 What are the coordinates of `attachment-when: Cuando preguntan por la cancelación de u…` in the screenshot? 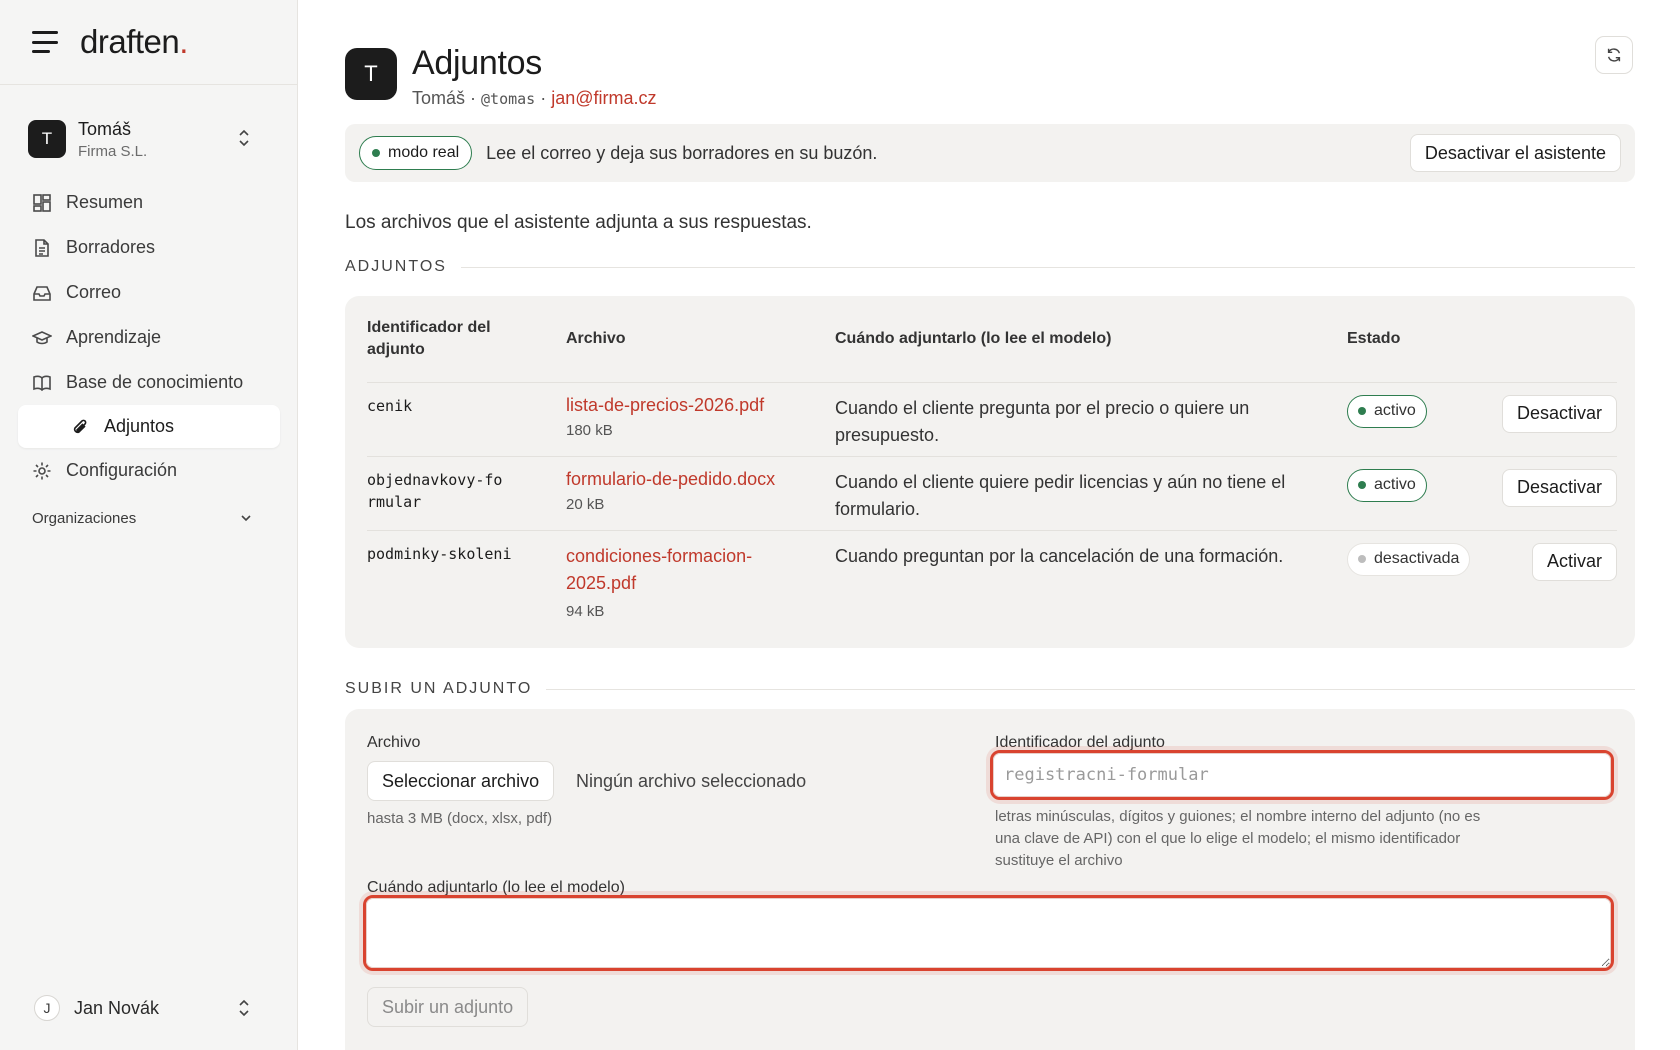 It's located at (1059, 555).